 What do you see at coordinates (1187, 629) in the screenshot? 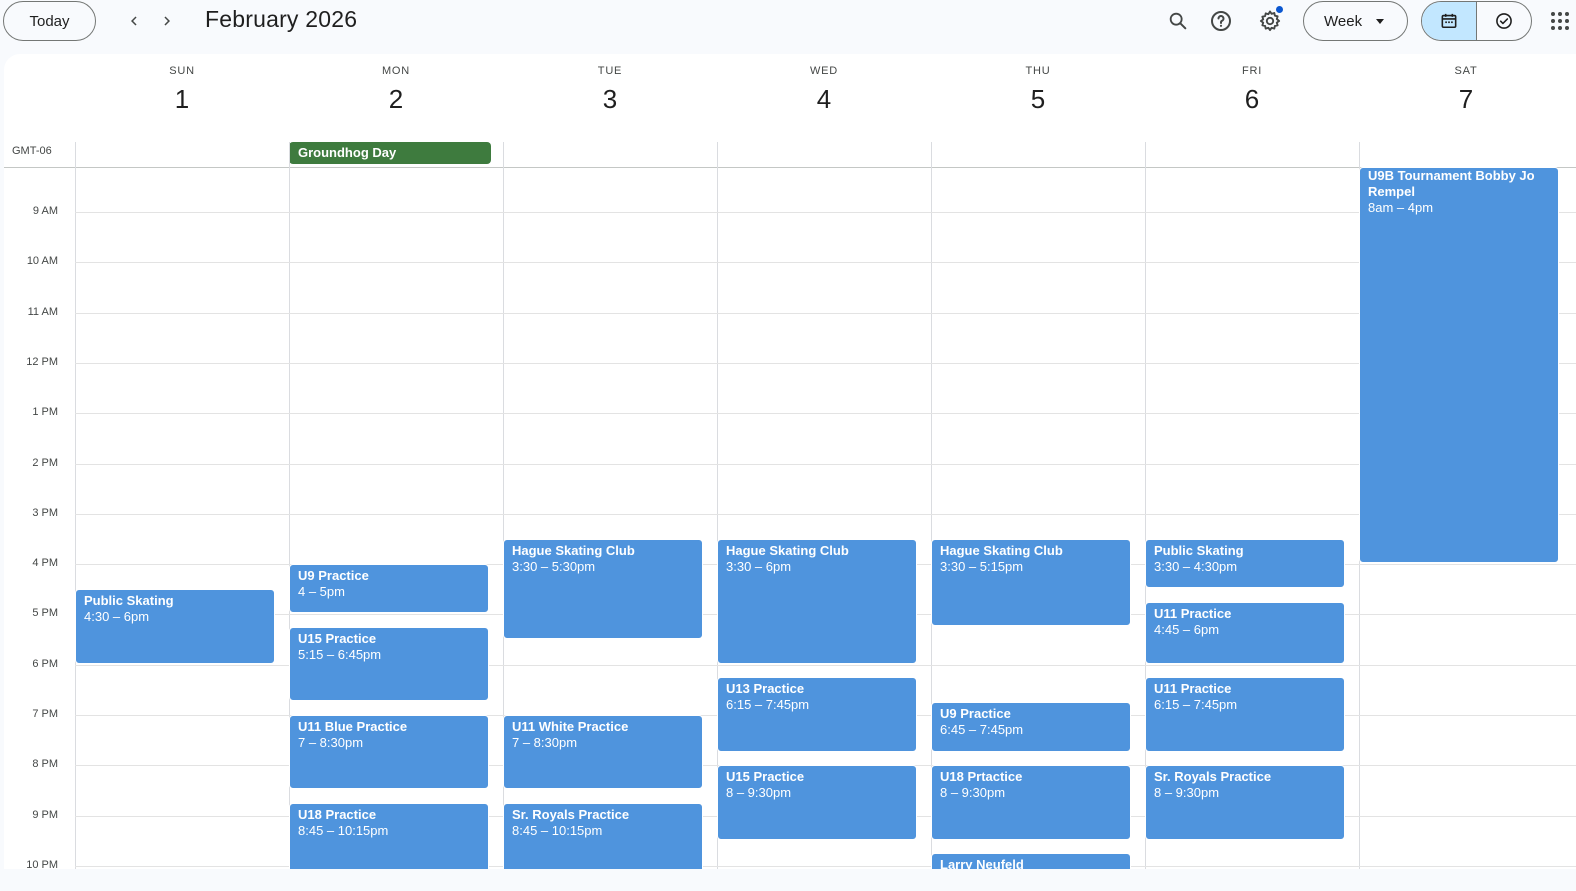
I see `event-time: 4:45 – 6pm` at bounding box center [1187, 629].